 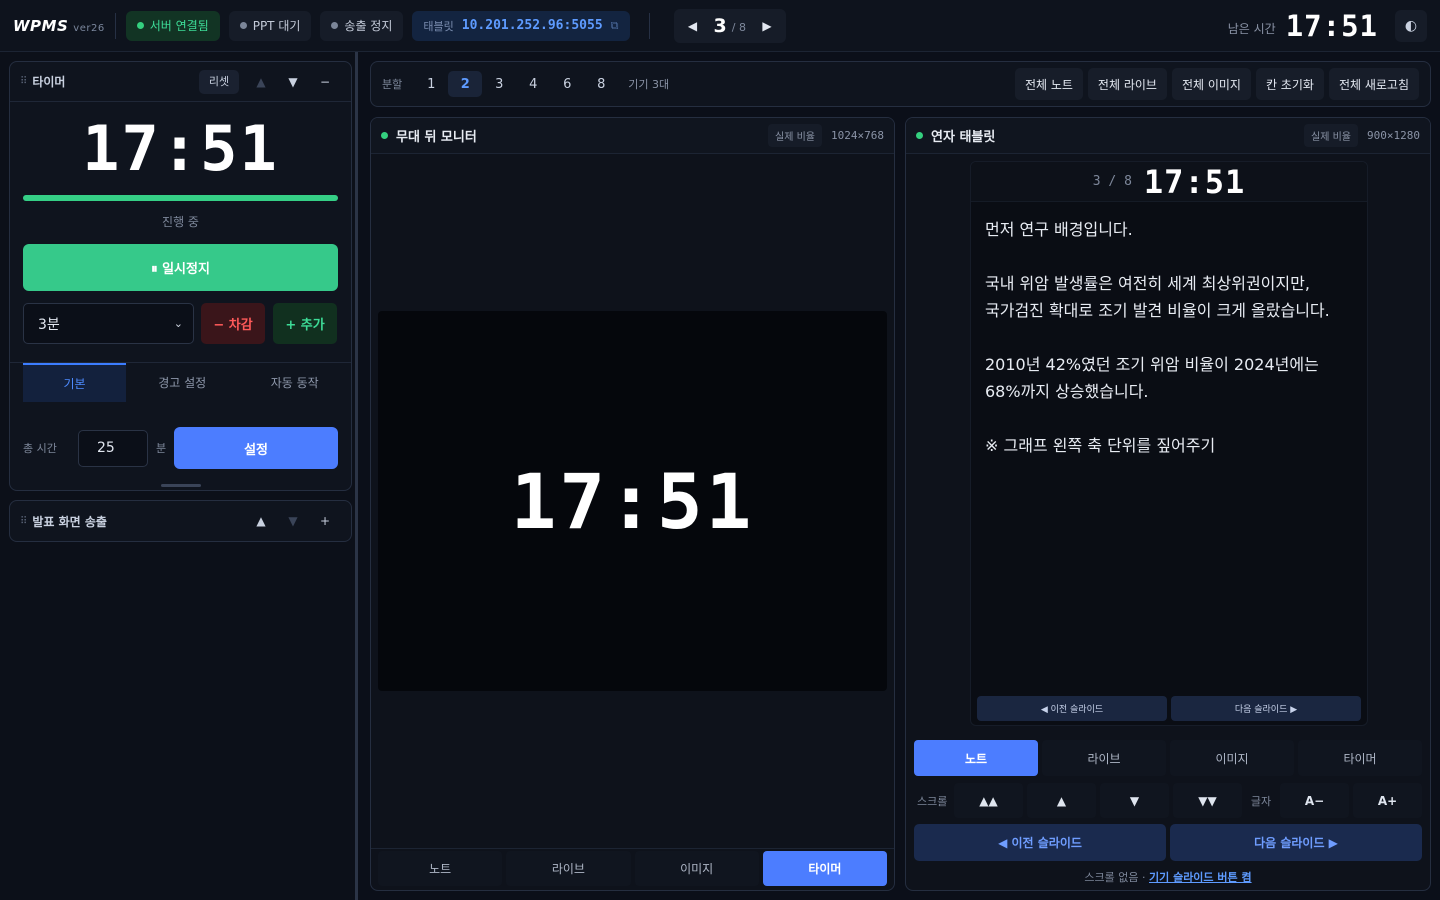 I want to click on remaining-time: 남은 시간 17:51, so click(x=1303, y=26).